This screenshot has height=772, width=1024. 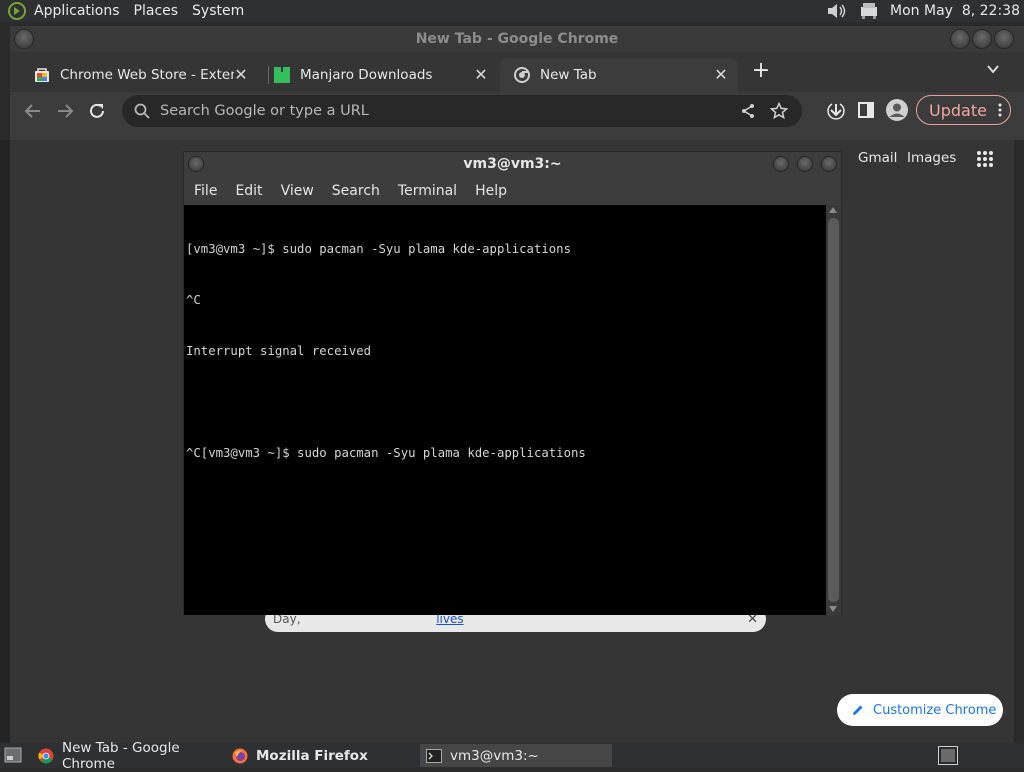 What do you see at coordinates (837, 11) in the screenshot?
I see `volume-icon` at bounding box center [837, 11].